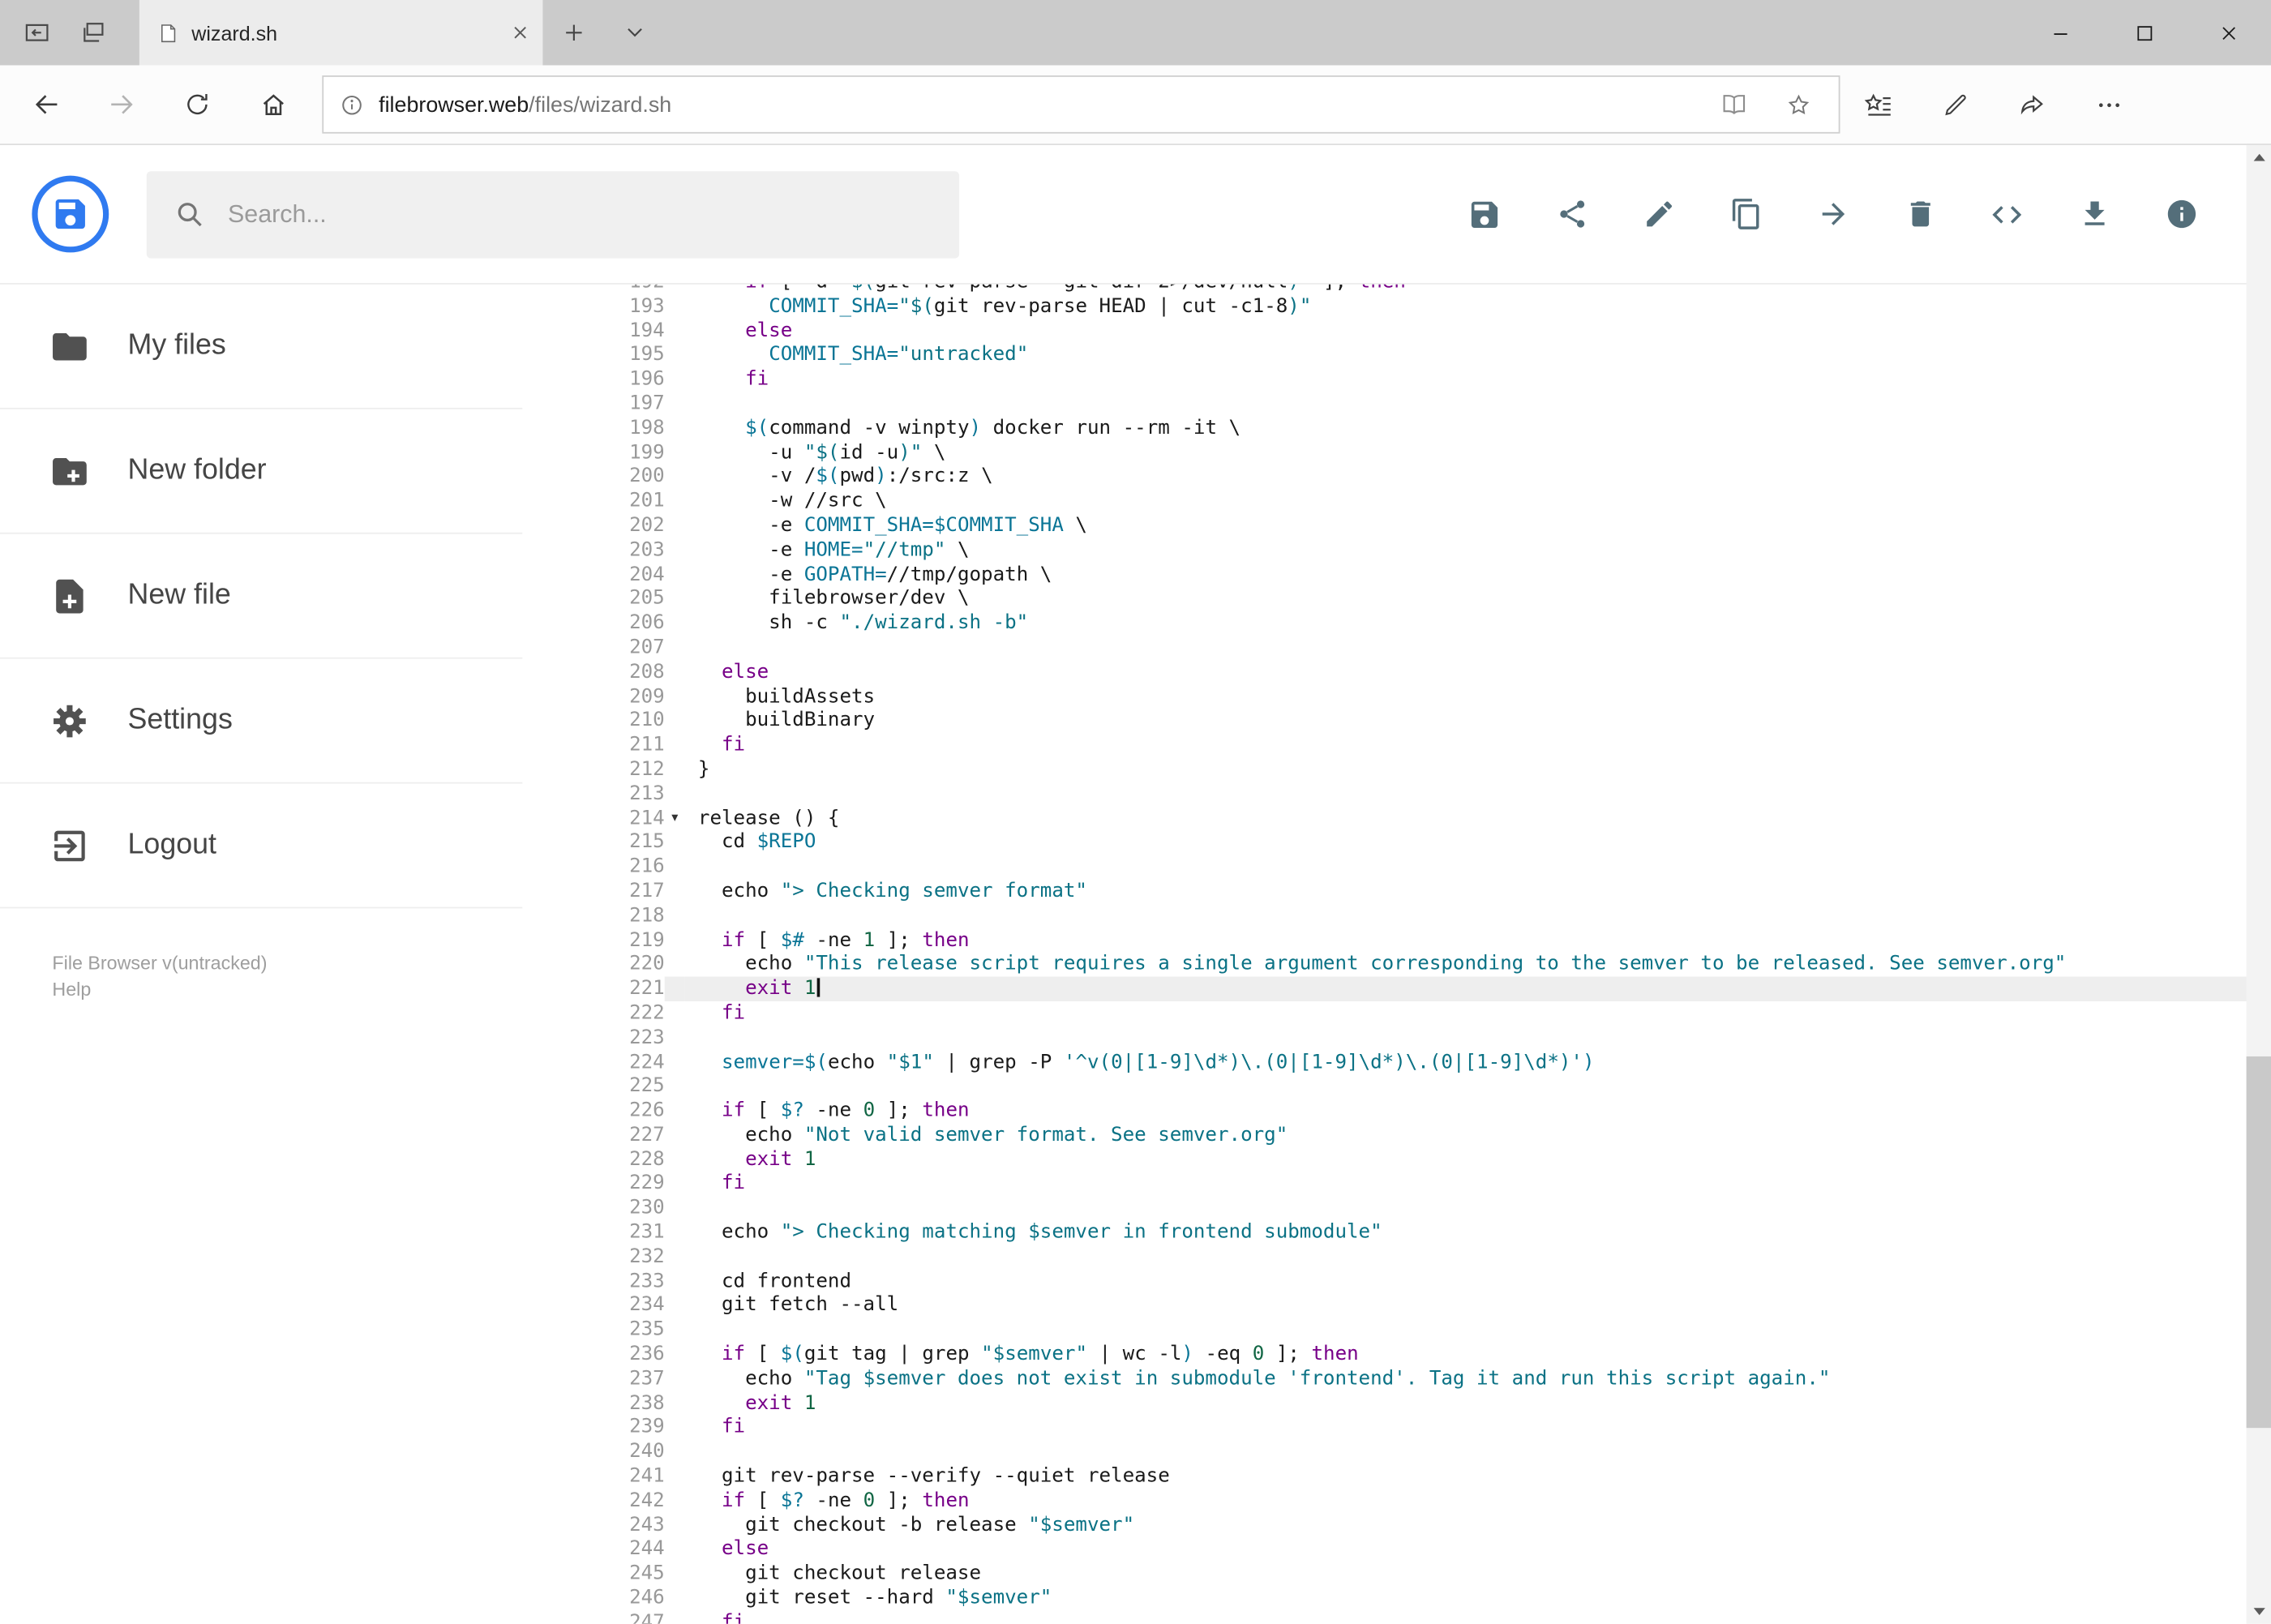  What do you see at coordinates (1397, 867) in the screenshot?
I see `code-line: 216` at bounding box center [1397, 867].